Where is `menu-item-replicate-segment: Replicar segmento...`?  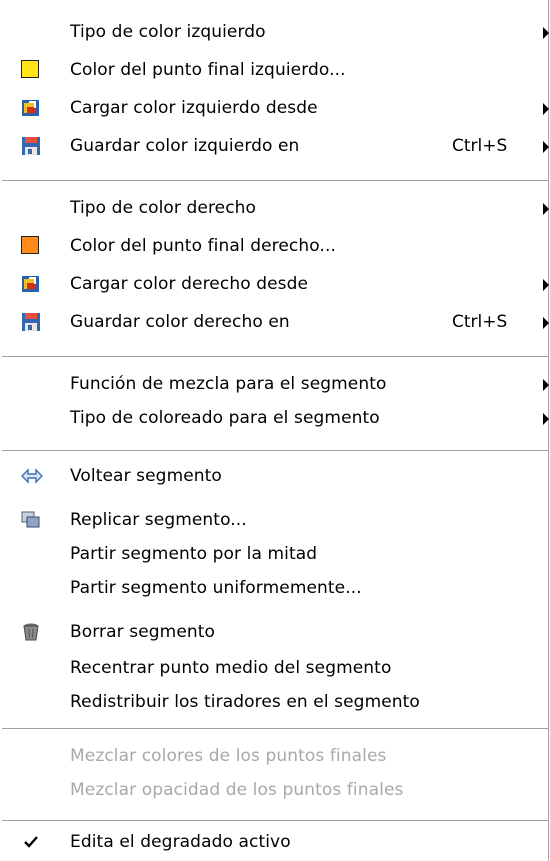
menu-item-replicate-segment: Replicar segmento... is located at coordinates (274, 521).